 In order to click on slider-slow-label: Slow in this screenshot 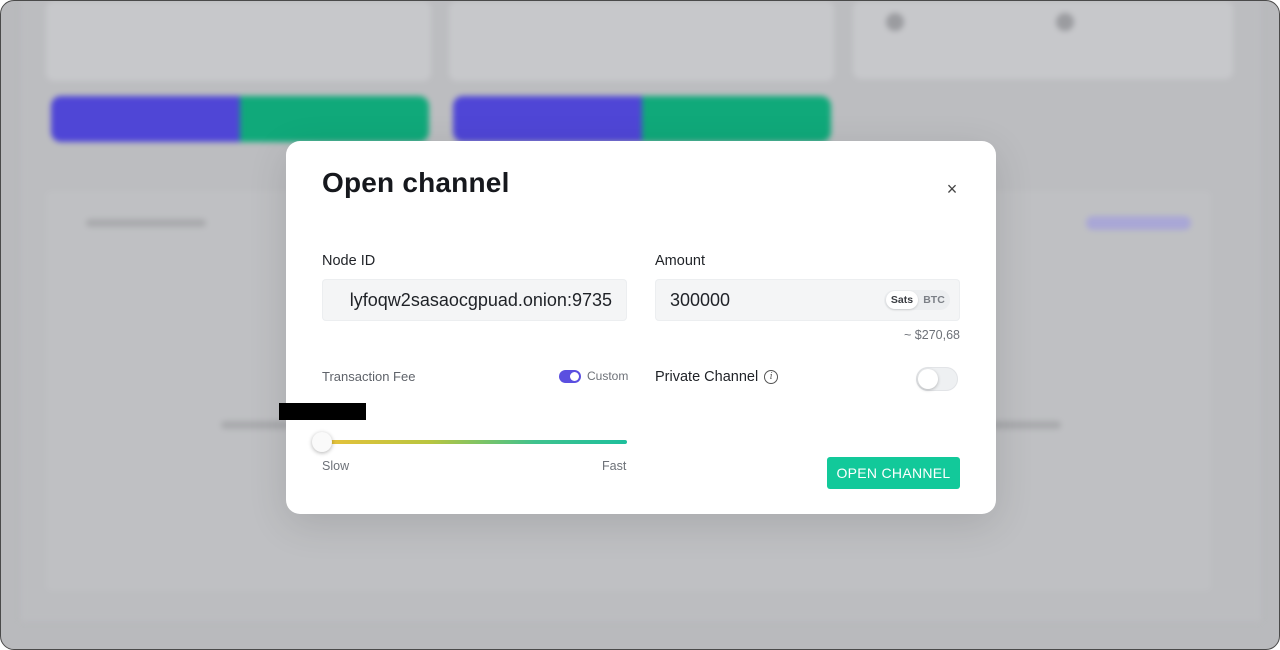, I will do `click(336, 466)`.